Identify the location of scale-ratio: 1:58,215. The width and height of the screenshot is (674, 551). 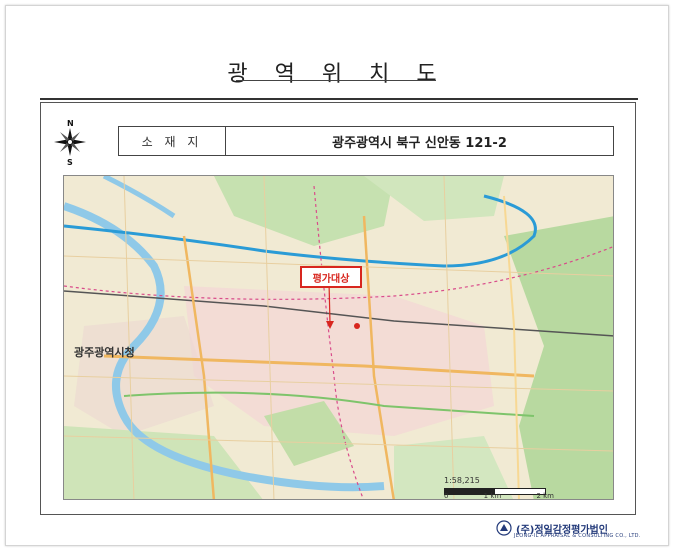
(462, 480).